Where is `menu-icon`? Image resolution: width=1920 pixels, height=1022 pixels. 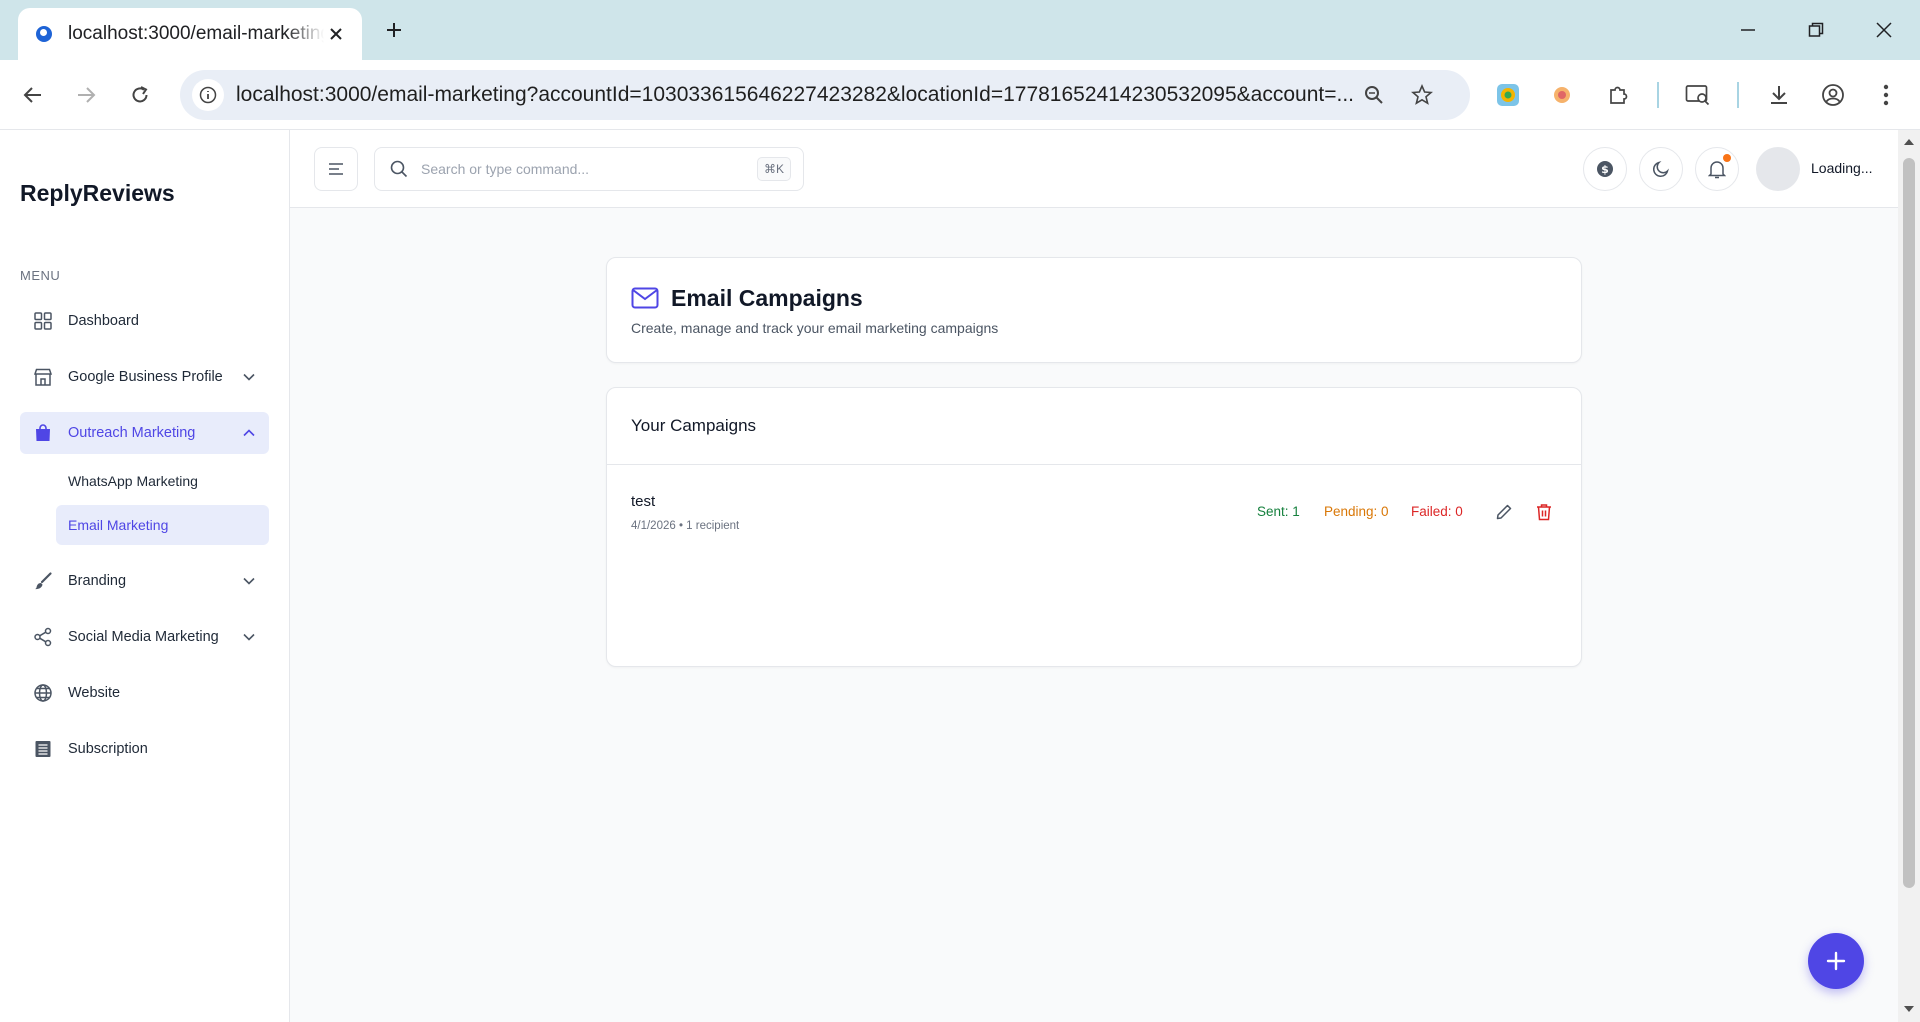
menu-icon is located at coordinates (336, 169).